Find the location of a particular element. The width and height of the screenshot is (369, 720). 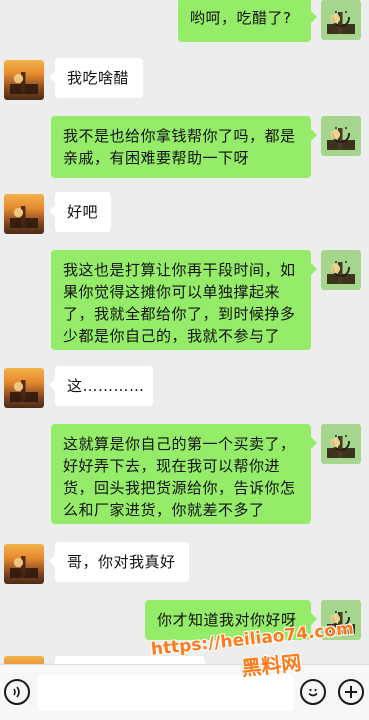

message-row: 我不是也给你拿钱帮你了吗，都是亲戚，有困难要帮助一下呀 is located at coordinates (184, 147).